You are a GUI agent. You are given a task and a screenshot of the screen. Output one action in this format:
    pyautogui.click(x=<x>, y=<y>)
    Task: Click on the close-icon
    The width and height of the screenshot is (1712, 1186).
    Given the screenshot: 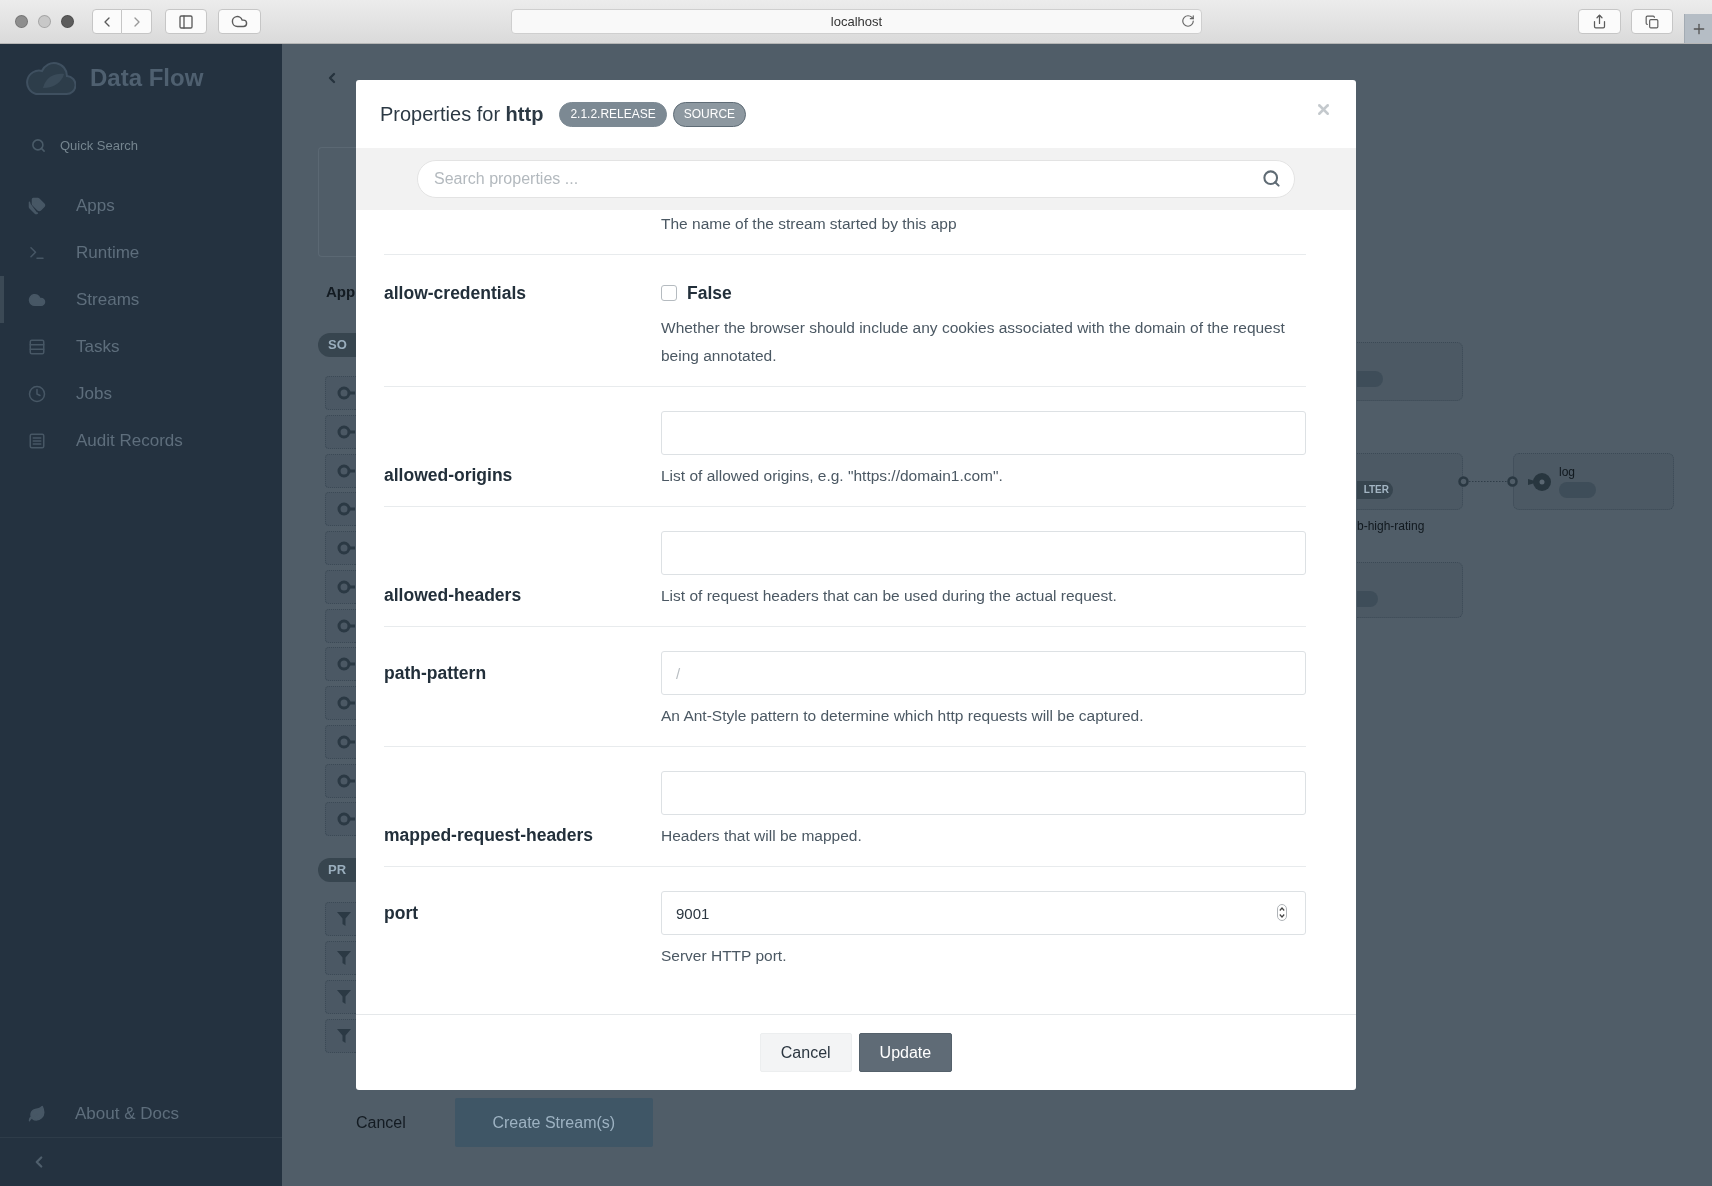 What is the action you would take?
    pyautogui.click(x=1323, y=109)
    